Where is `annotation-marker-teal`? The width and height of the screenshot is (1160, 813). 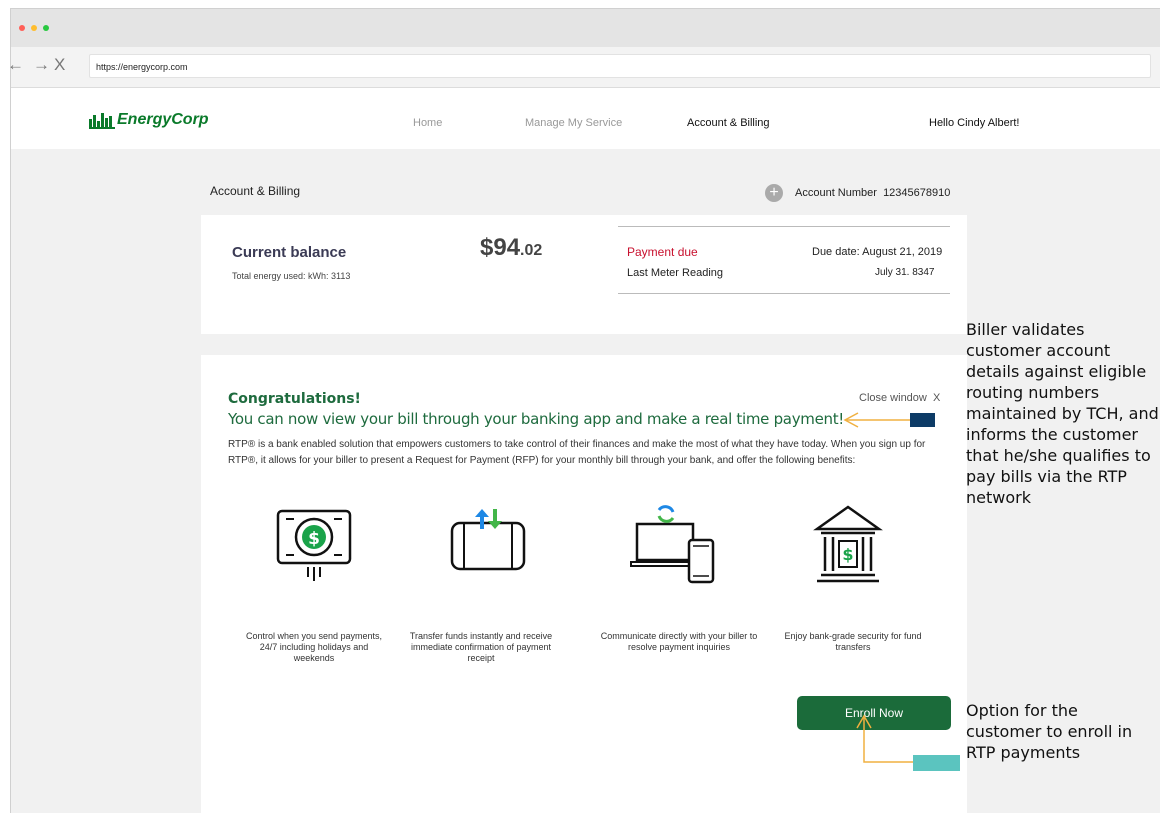
annotation-marker-teal is located at coordinates (936, 763).